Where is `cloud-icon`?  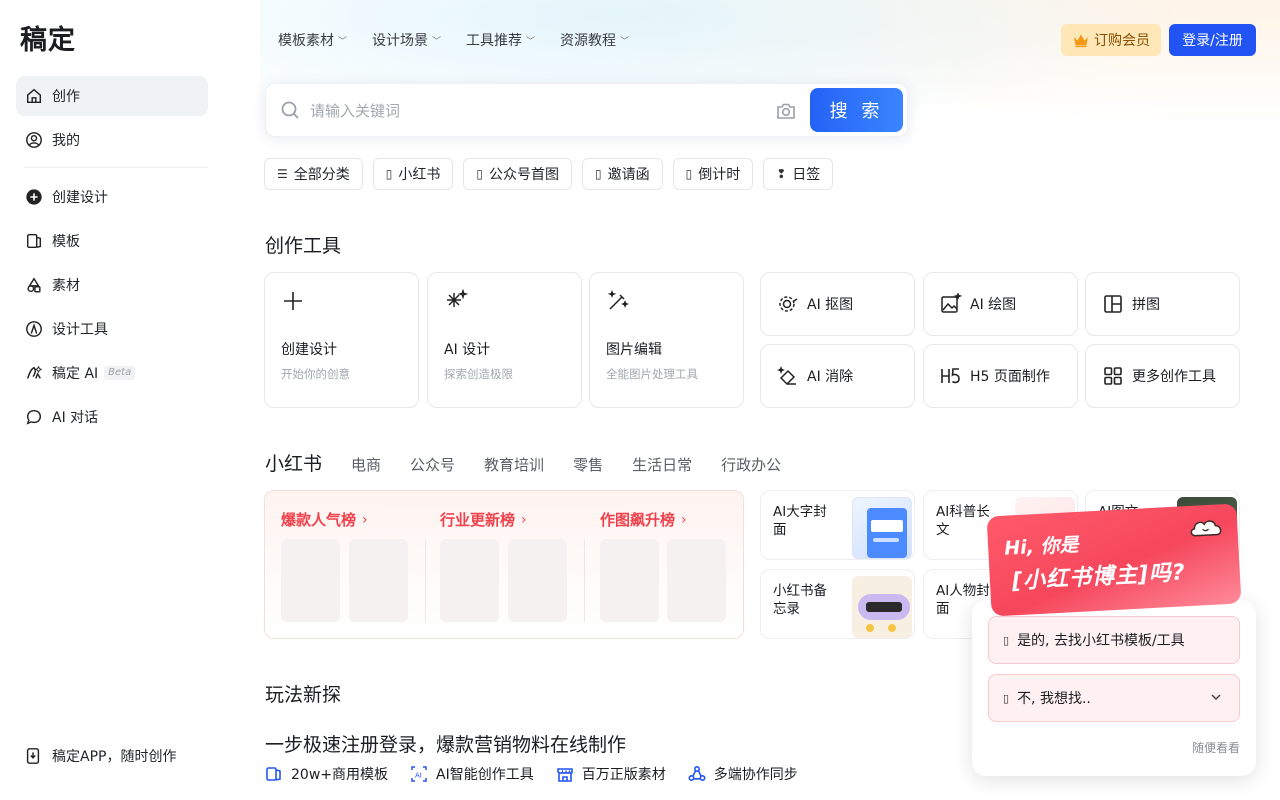
cloud-icon is located at coordinates (1206, 528).